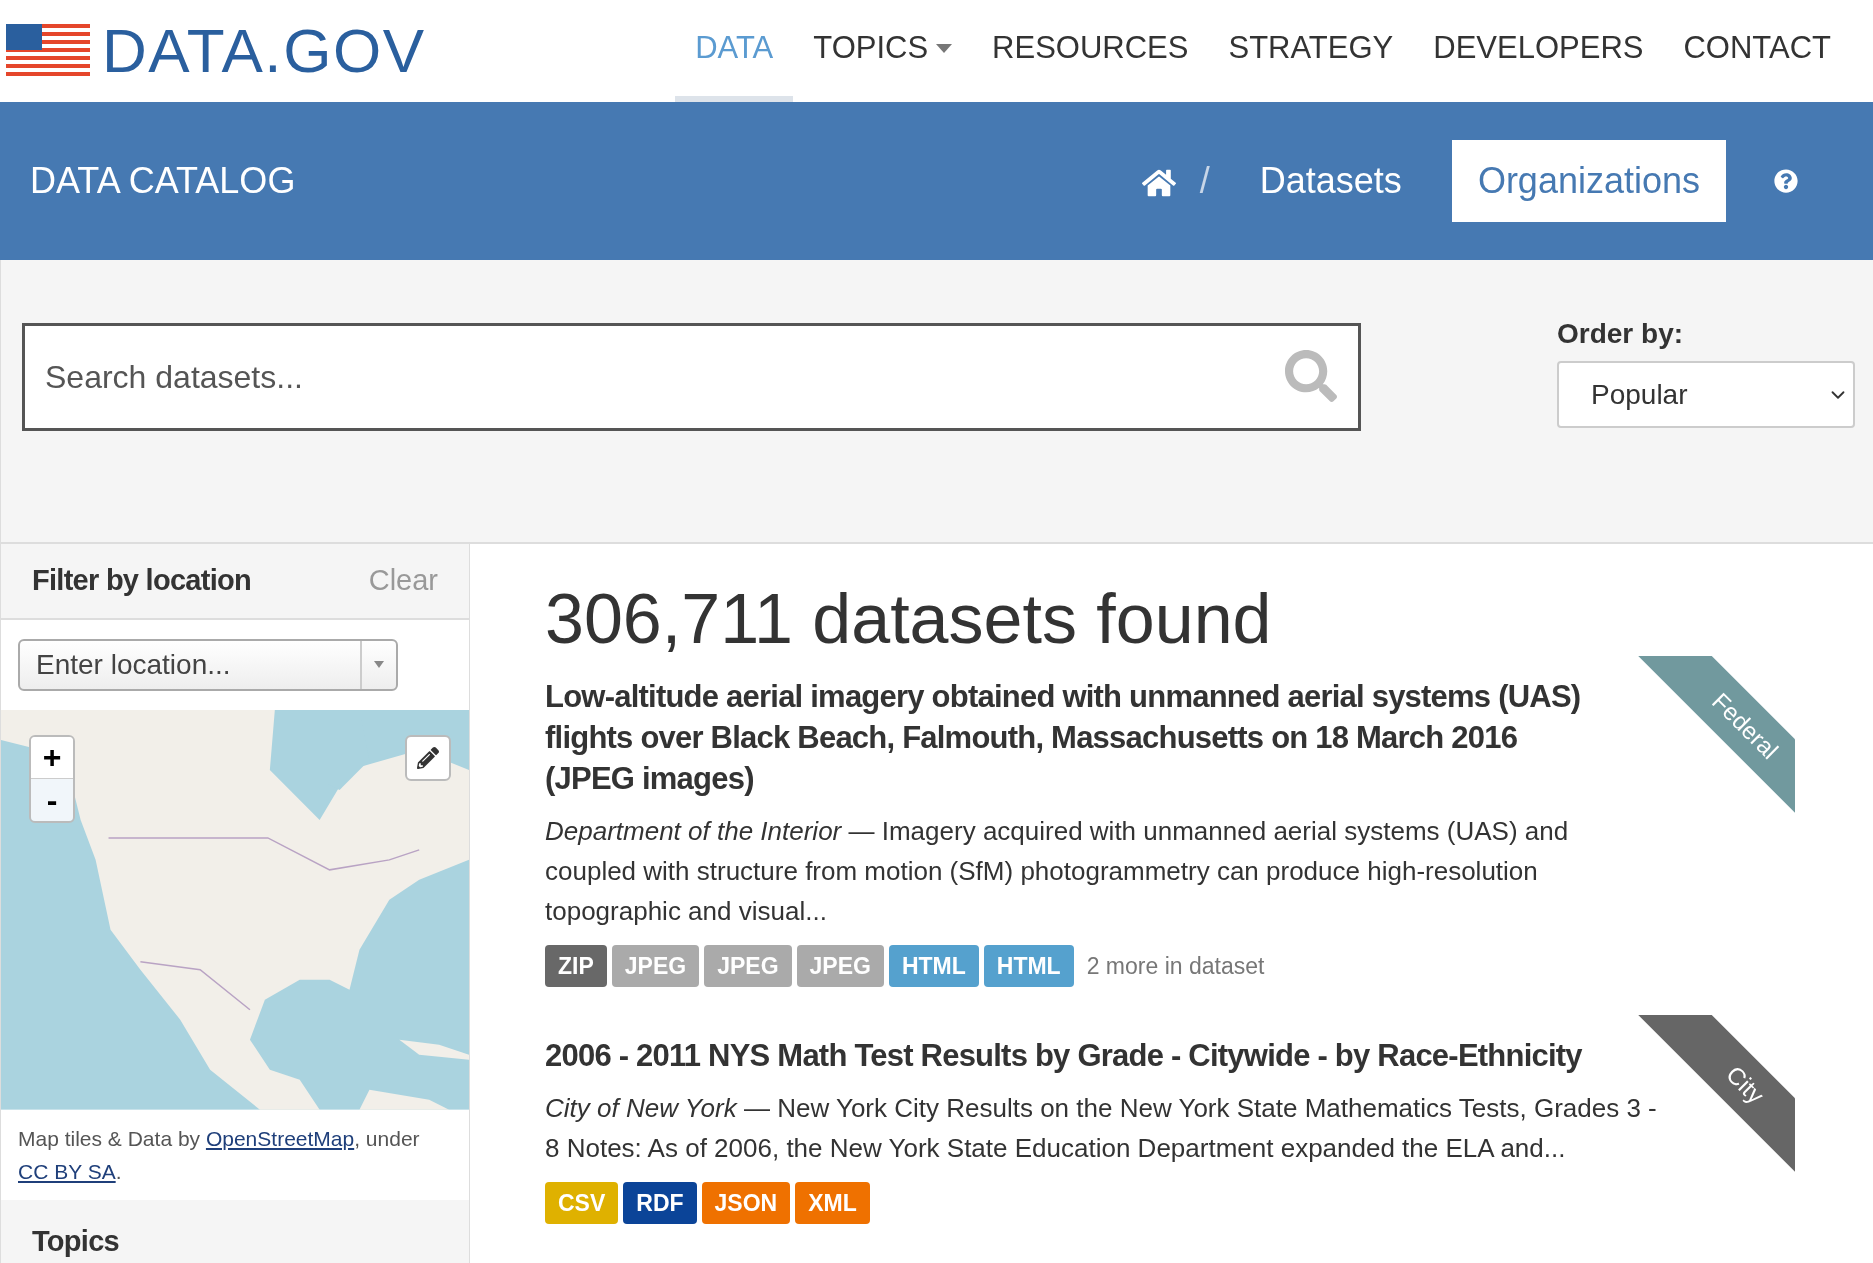 The image size is (1873, 1263). I want to click on catalog-title: DATA CATALOG, so click(163, 181).